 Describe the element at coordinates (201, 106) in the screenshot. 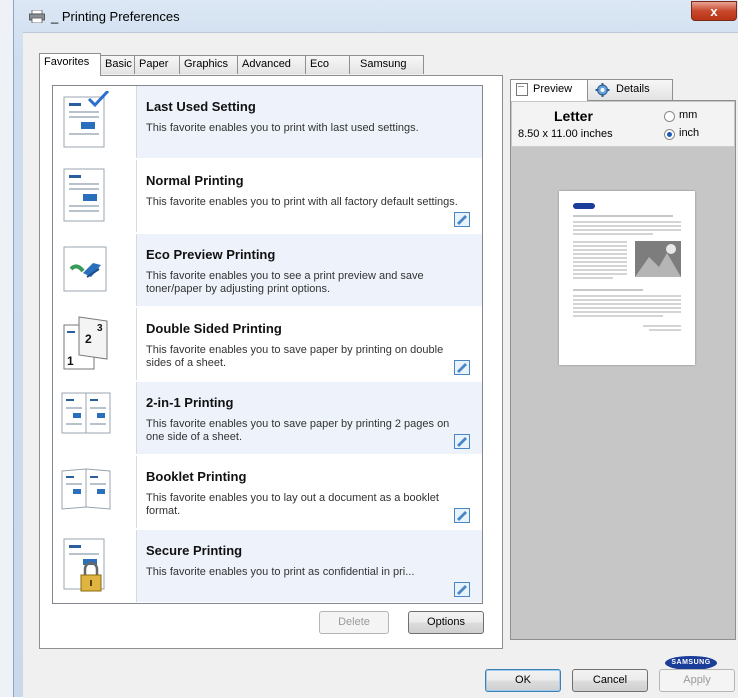

I see `favorite-name: Last Used Setting` at that location.